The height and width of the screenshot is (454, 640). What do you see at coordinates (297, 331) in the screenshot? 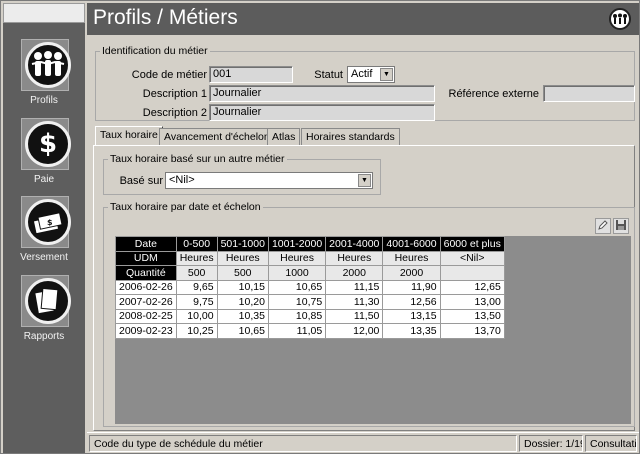
I see `rate-cell: 11,05` at bounding box center [297, 331].